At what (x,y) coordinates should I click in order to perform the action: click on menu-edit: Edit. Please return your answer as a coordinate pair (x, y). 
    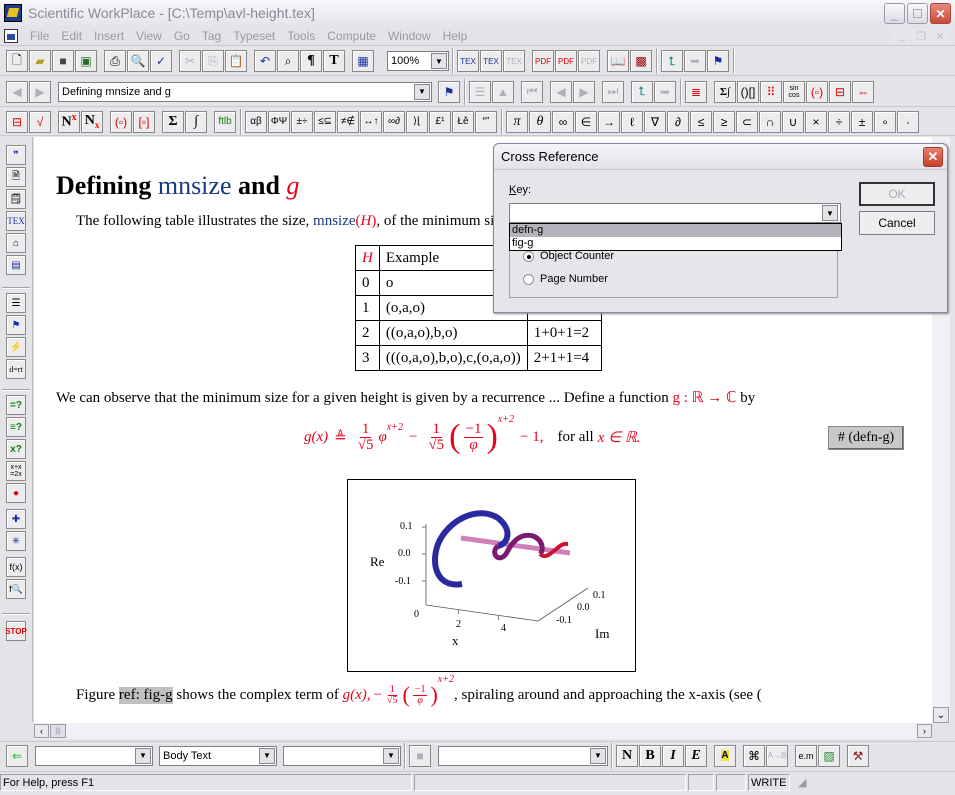
    Looking at the image, I should click on (71, 36).